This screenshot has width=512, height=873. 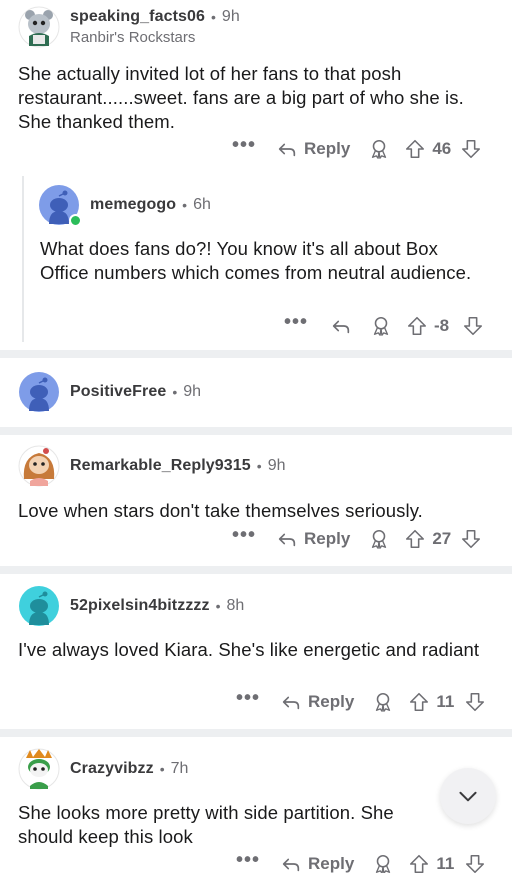 I want to click on user-flair: Ranbir's Rockstars, so click(x=133, y=37).